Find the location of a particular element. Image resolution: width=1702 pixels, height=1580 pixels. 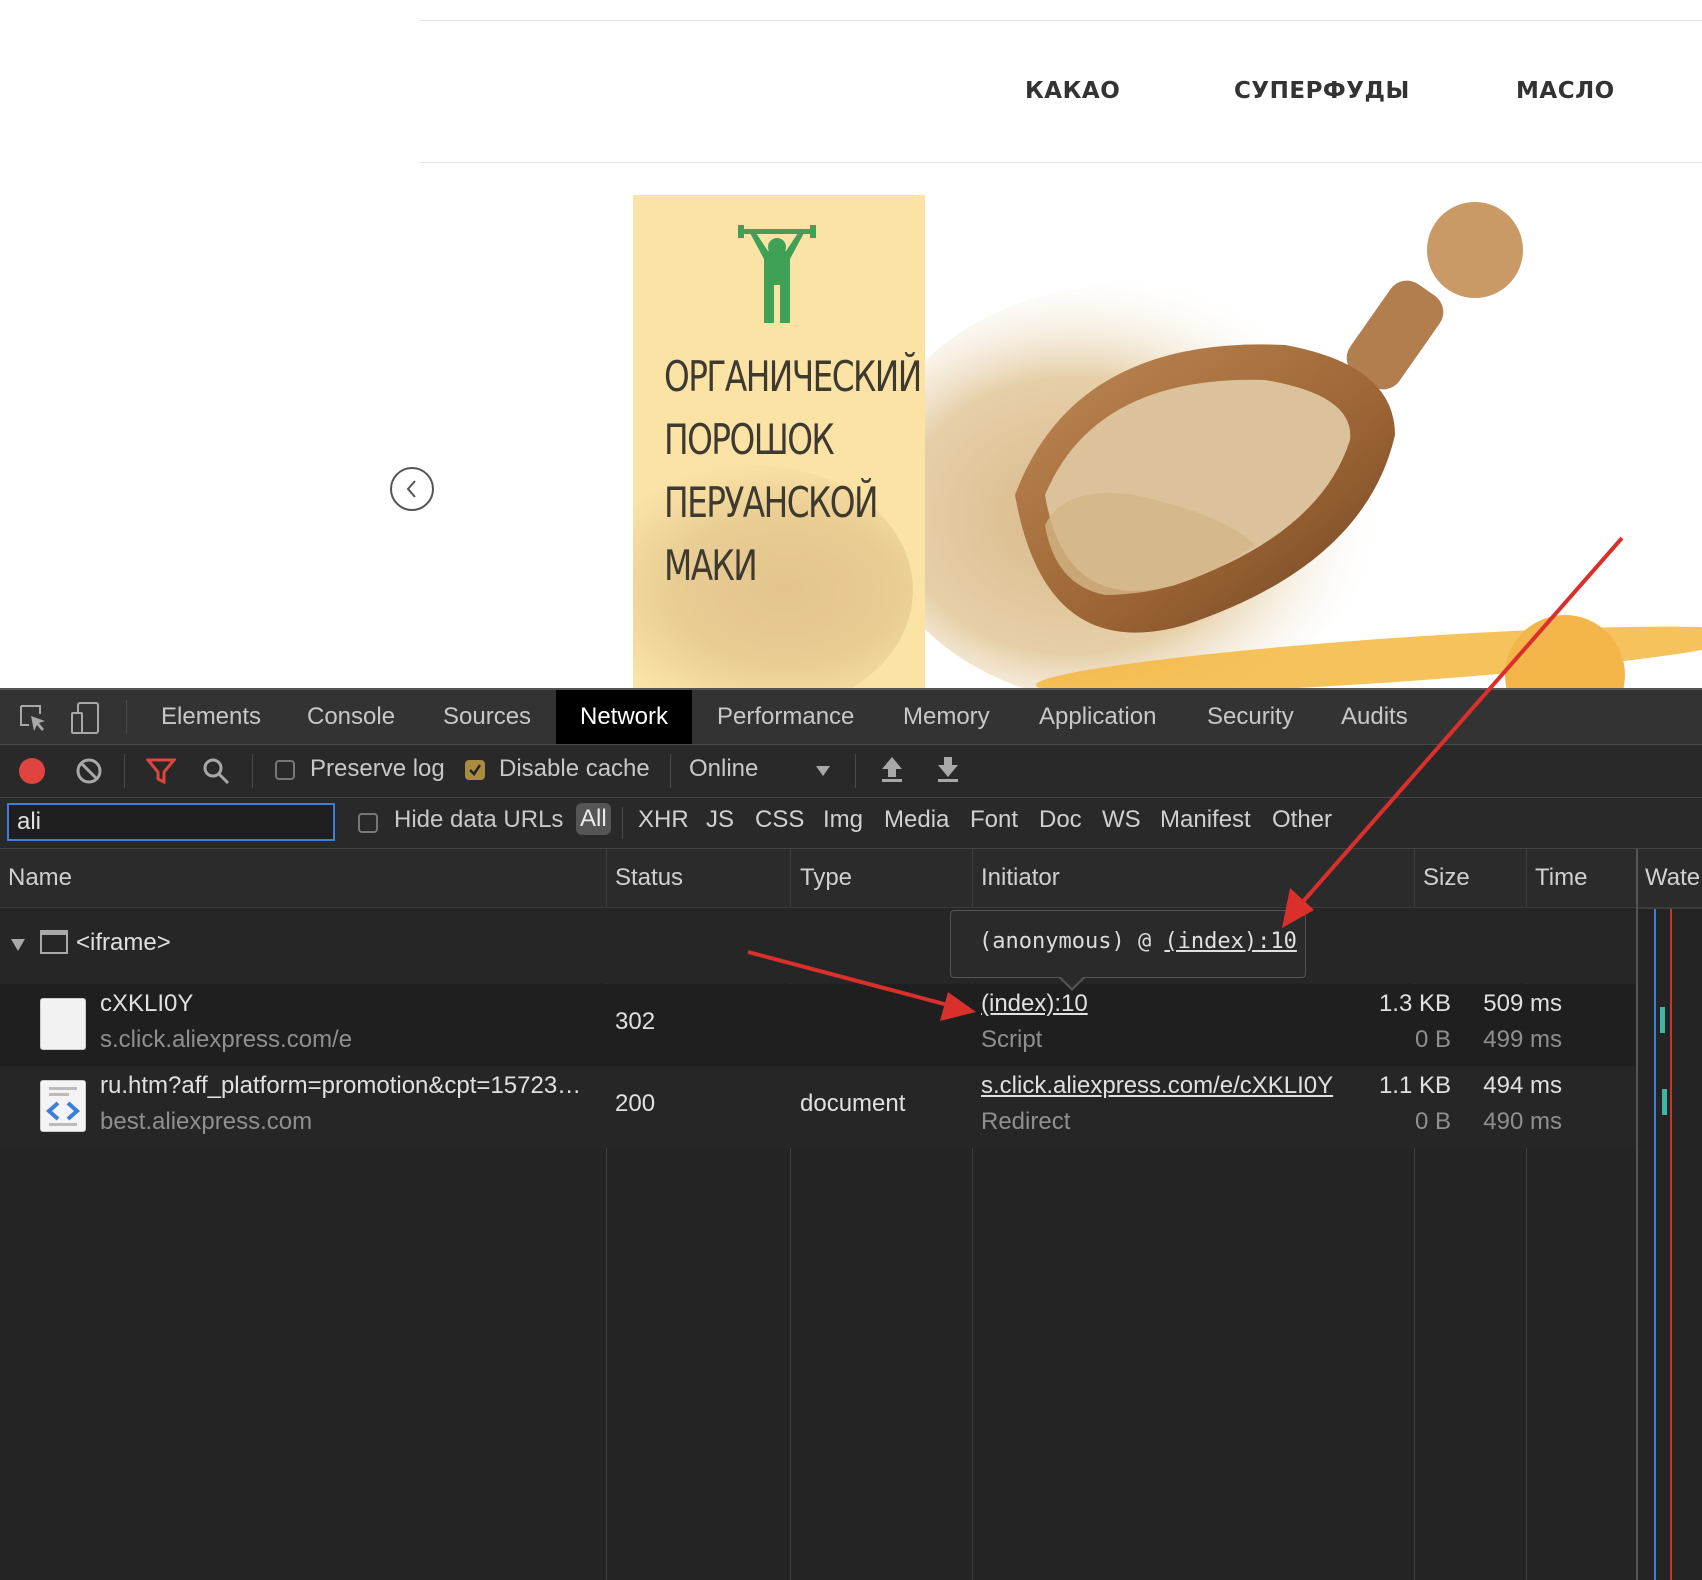

request-time: 494 ms is located at coordinates (1522, 1085).